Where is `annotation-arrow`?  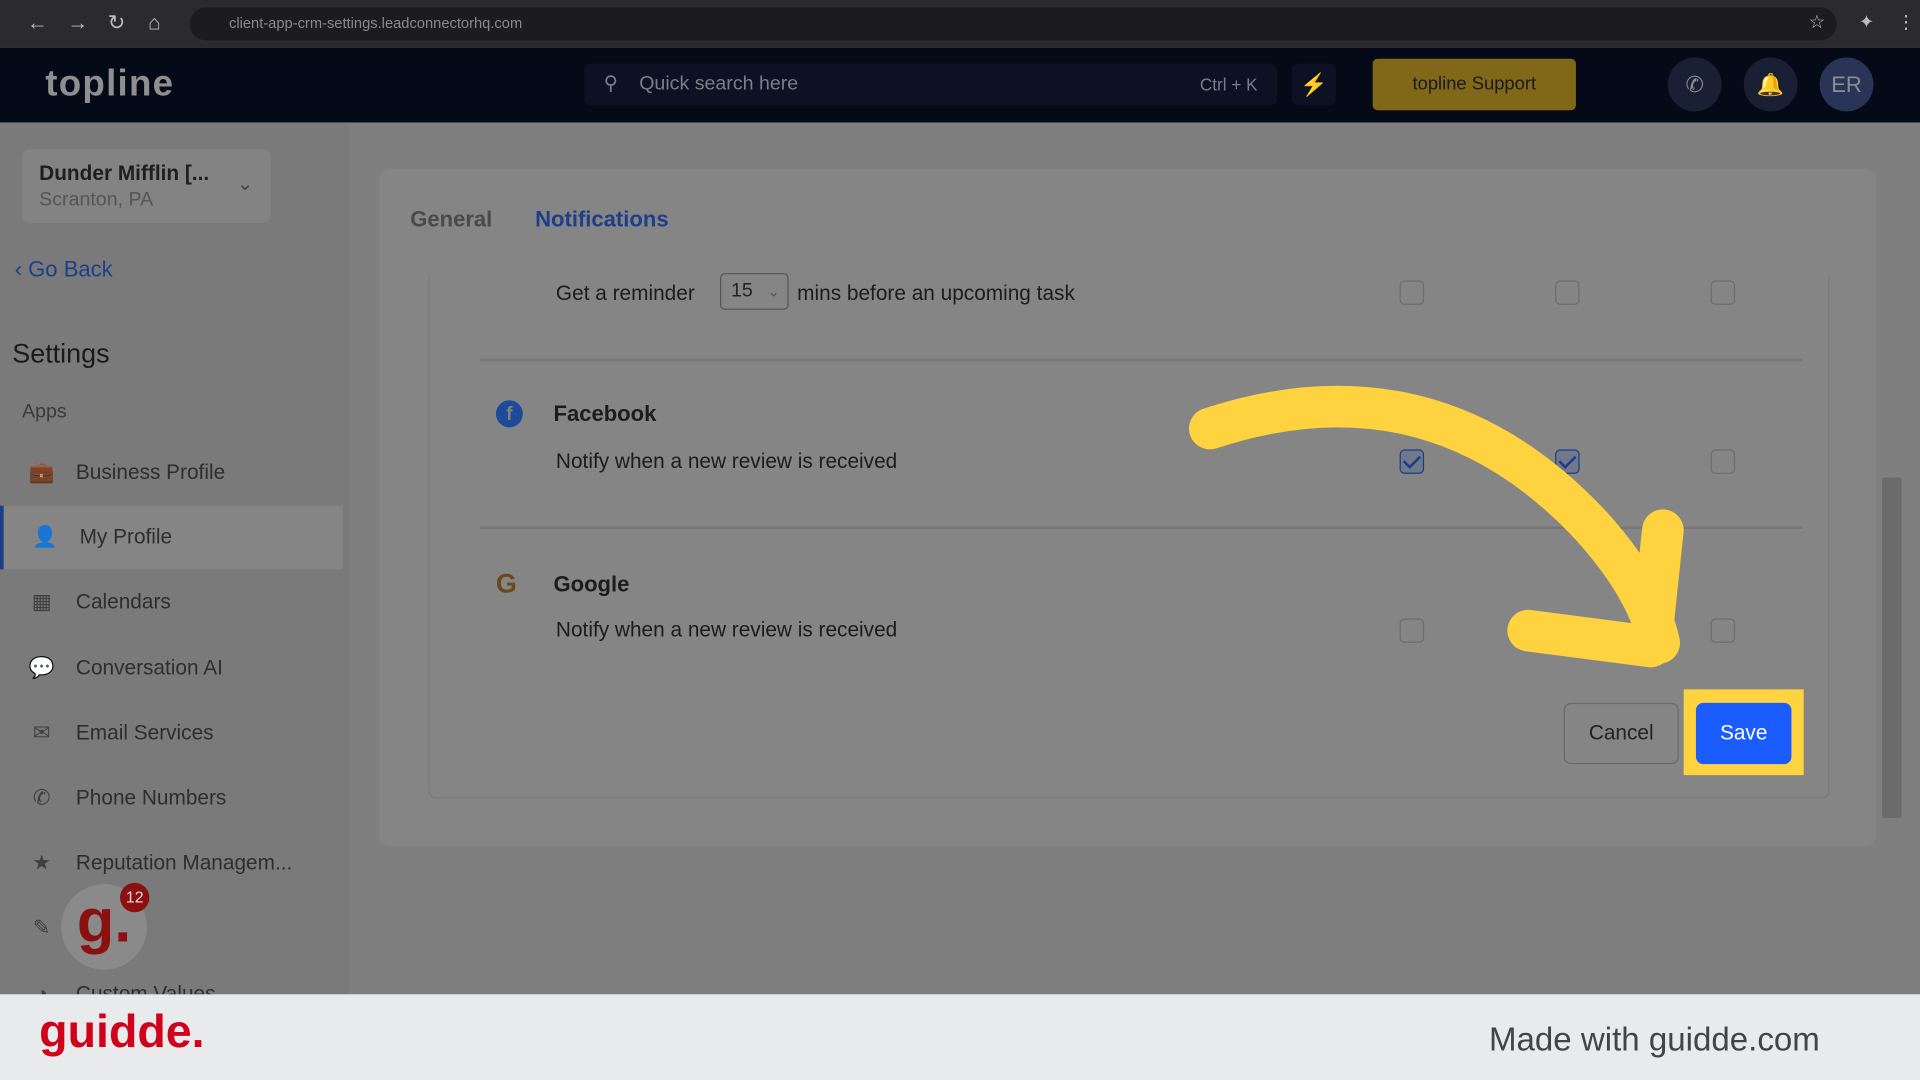 annotation-arrow is located at coordinates (1436, 526).